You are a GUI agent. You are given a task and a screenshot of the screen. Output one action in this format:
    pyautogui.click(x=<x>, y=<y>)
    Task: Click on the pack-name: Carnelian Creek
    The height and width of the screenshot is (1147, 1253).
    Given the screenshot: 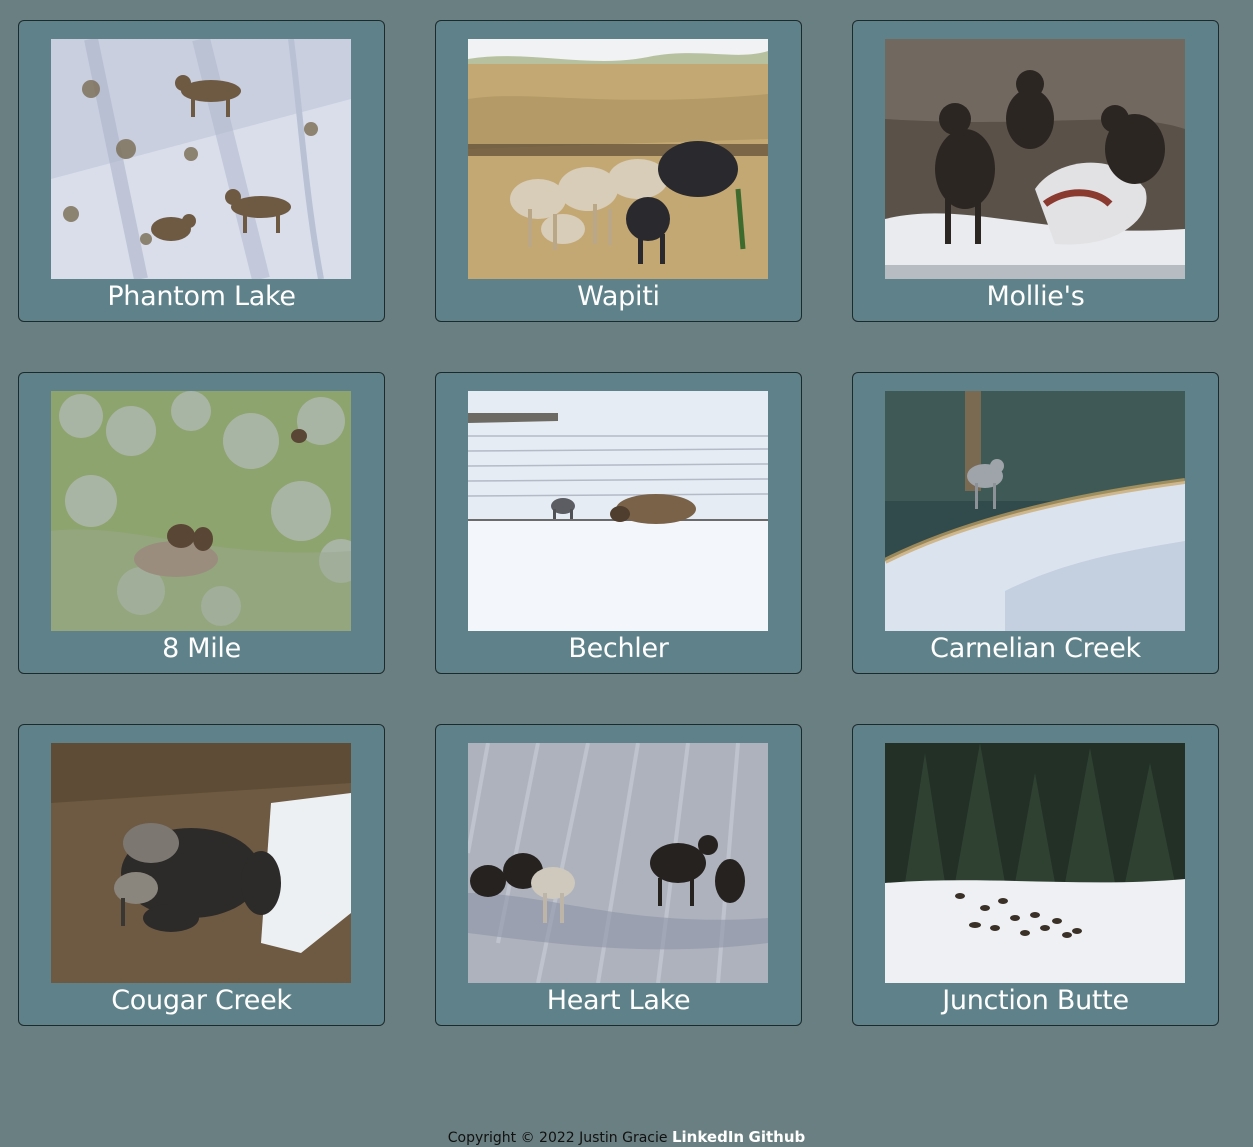 What is the action you would take?
    pyautogui.click(x=1035, y=648)
    